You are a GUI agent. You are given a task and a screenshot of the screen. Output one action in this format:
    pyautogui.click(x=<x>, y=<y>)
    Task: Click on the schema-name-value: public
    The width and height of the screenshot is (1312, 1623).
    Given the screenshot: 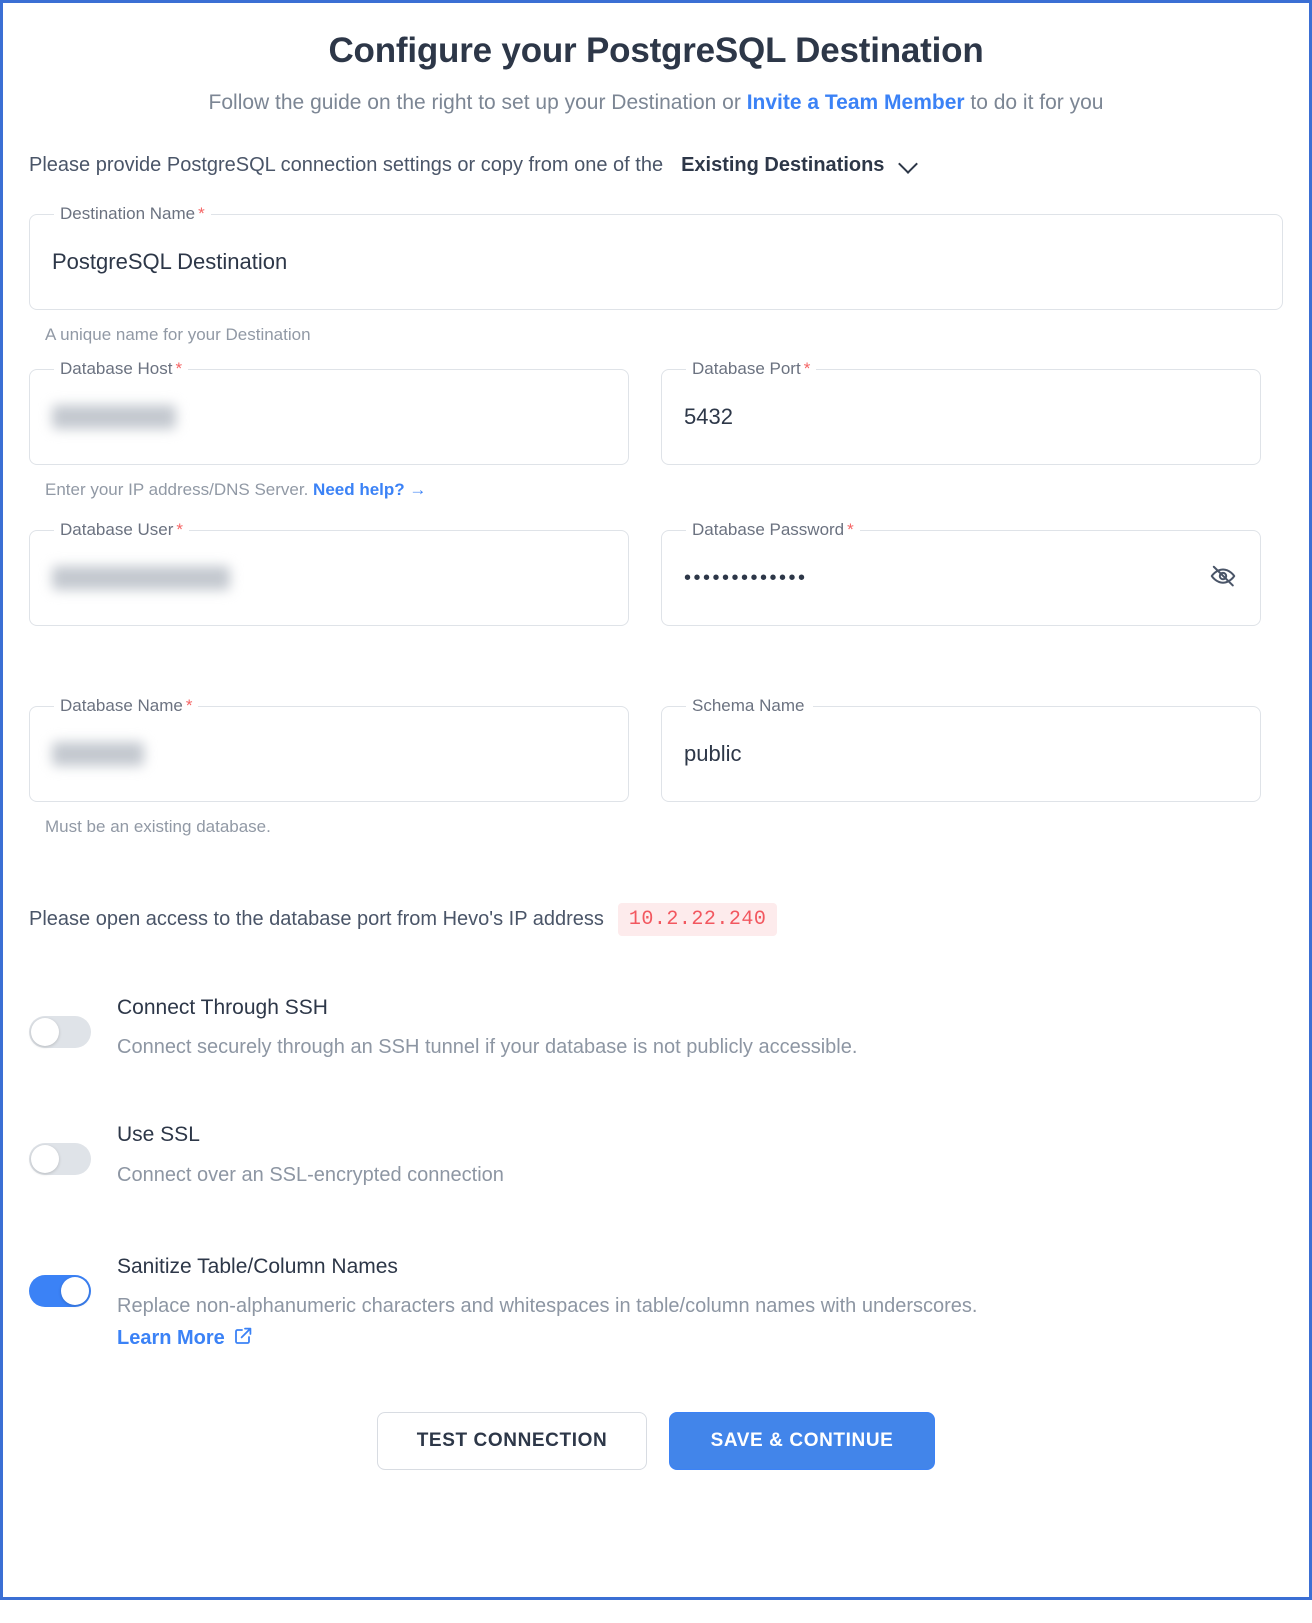 What is the action you would take?
    pyautogui.click(x=713, y=754)
    